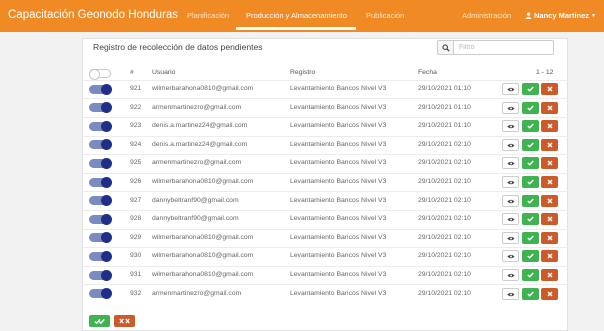 Image resolution: width=604 pixels, height=331 pixels. I want to click on brand-title: Capacitación Geonodo Honduras, so click(93, 15).